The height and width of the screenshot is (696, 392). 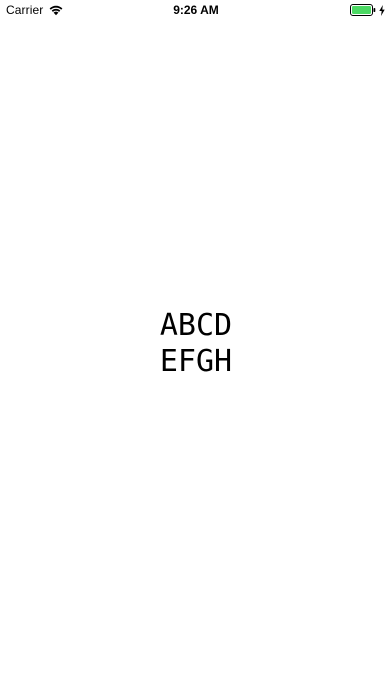 I want to click on status-time: 9:26 AM, so click(x=196, y=10).